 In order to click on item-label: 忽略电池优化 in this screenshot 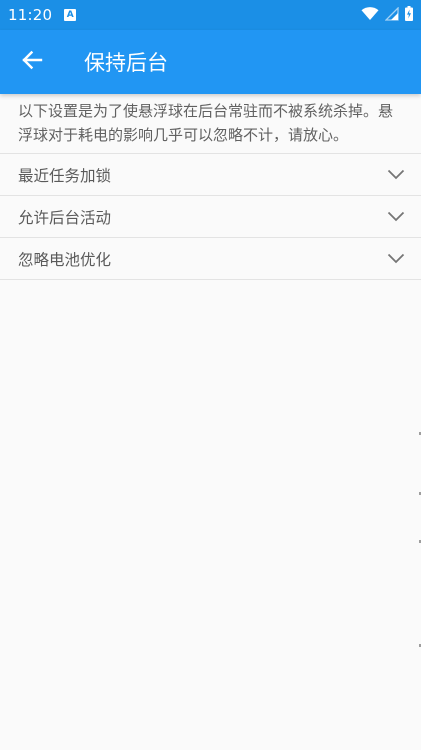, I will do `click(65, 259)`.